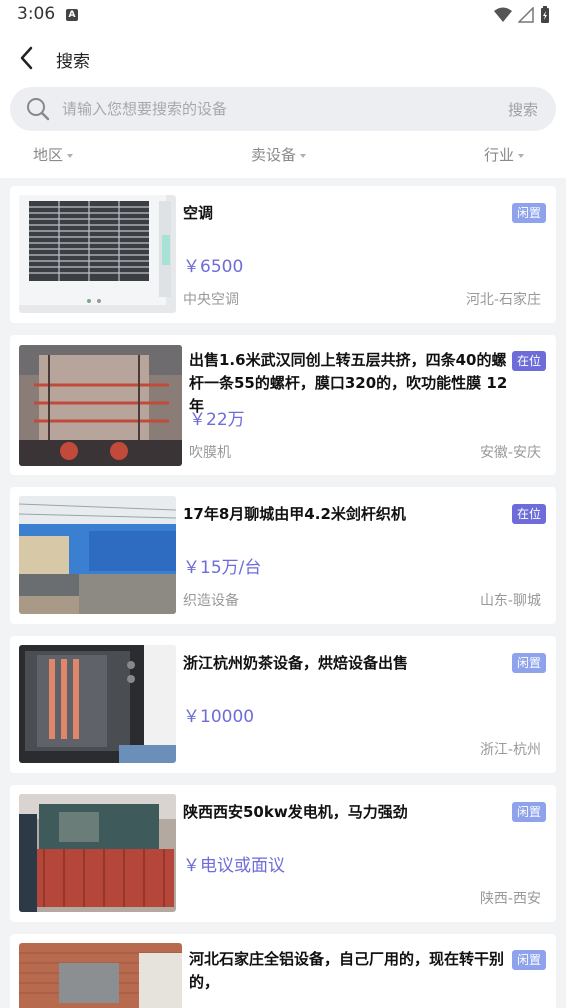 The height and width of the screenshot is (1008, 566). I want to click on listing-card: 浙江杭州奶茶设备，烘焙设备出售 闲置 ￥10000 浙江-杭州, so click(283, 704).